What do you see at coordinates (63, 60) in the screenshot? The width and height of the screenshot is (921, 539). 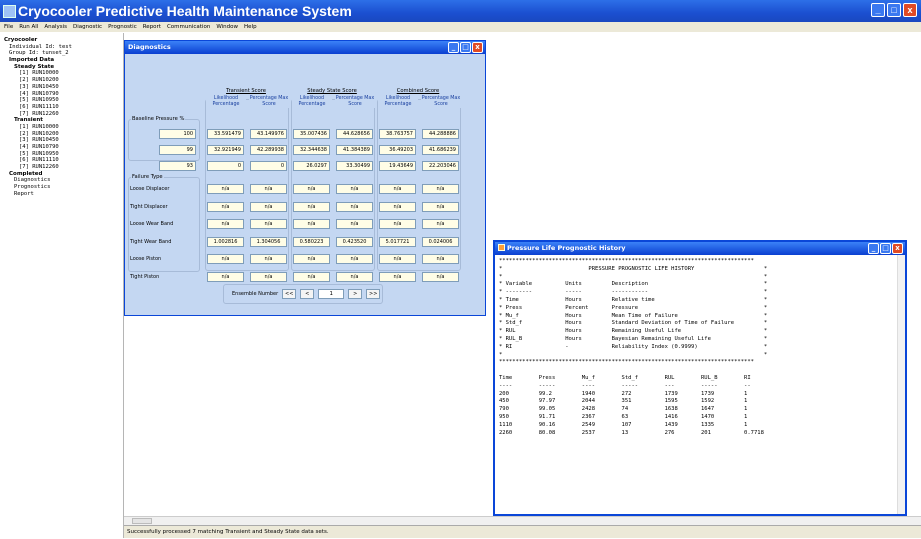 I see `tree-node: Imported Data` at bounding box center [63, 60].